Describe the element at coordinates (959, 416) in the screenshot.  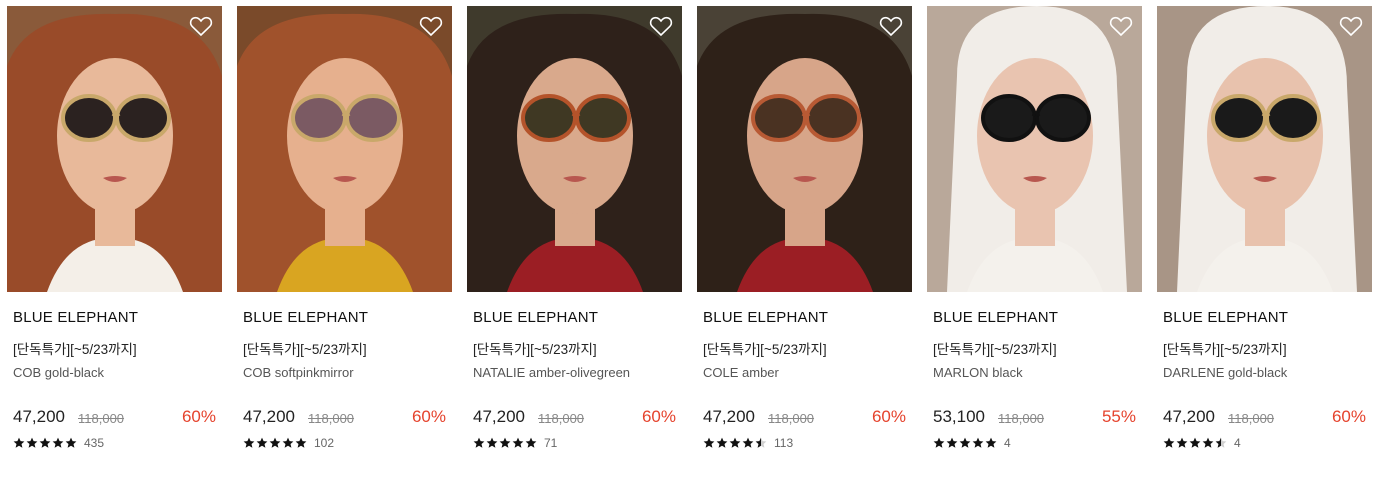
I see `sale-price: 53,100` at that location.